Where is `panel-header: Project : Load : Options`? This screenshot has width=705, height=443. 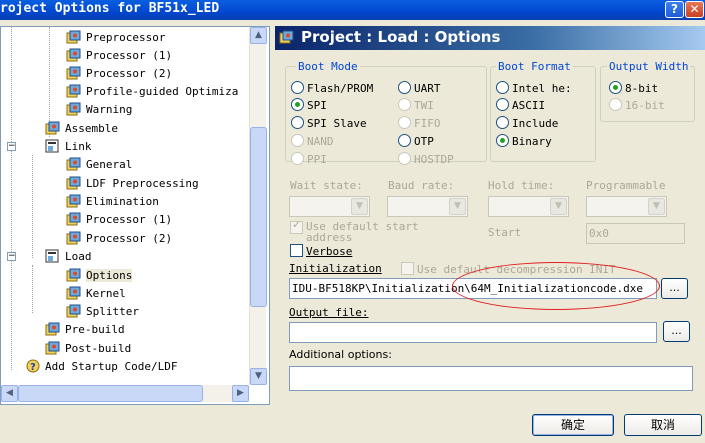 panel-header: Project : Load : Options is located at coordinates (490, 38).